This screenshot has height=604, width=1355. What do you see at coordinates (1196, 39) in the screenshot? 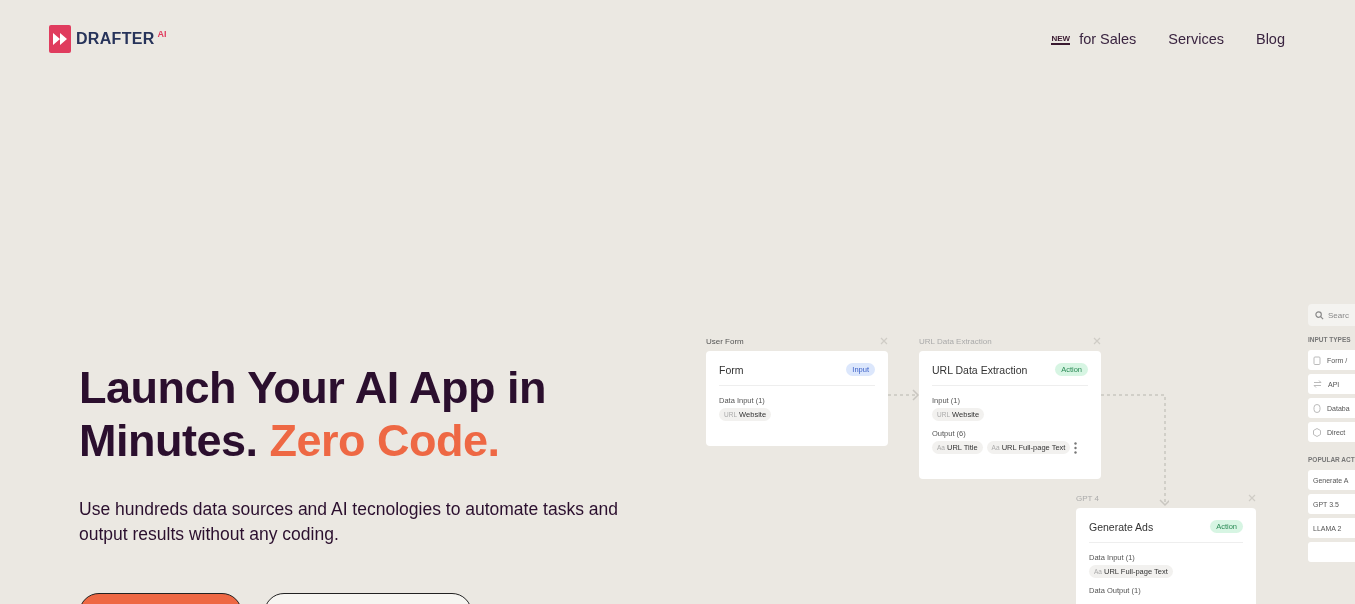
I see `nav-link: Services` at bounding box center [1196, 39].